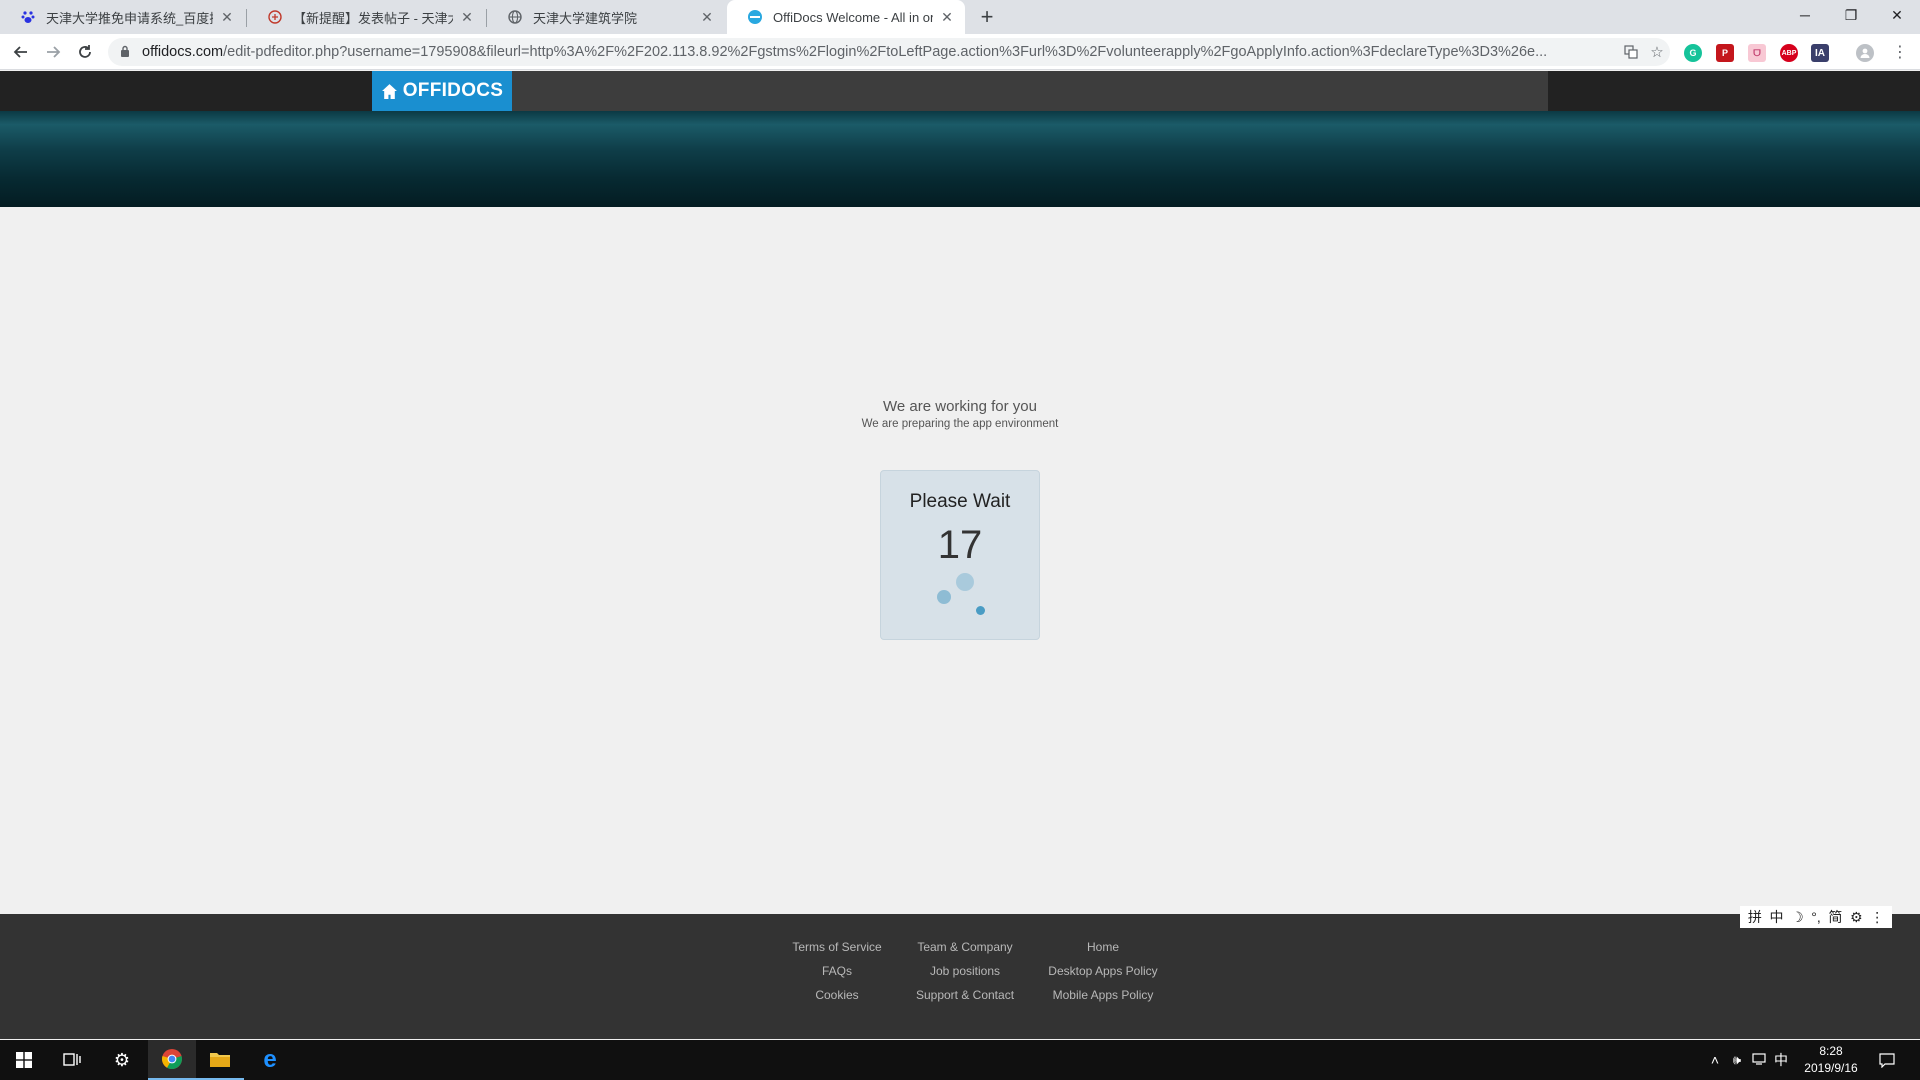  What do you see at coordinates (1820, 53) in the screenshot?
I see `ia-extension-icon: IA` at bounding box center [1820, 53].